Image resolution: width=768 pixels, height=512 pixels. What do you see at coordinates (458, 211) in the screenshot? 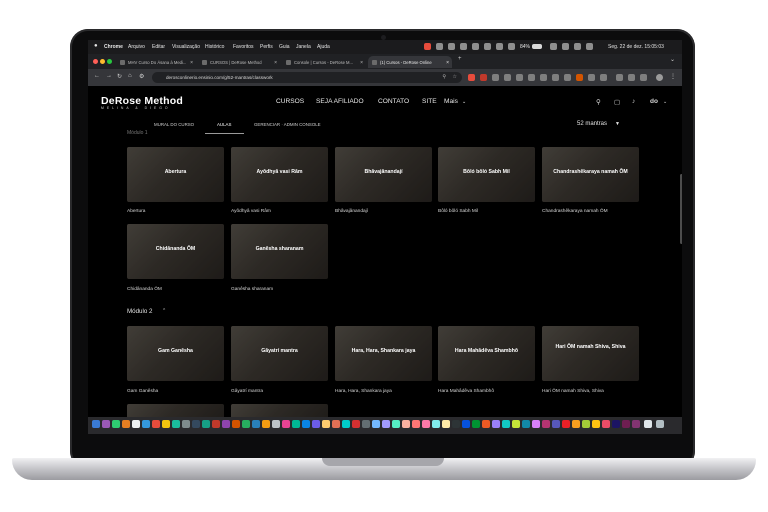
I see `lesson-caption: Bôló bôló Sabh Mil` at bounding box center [458, 211].